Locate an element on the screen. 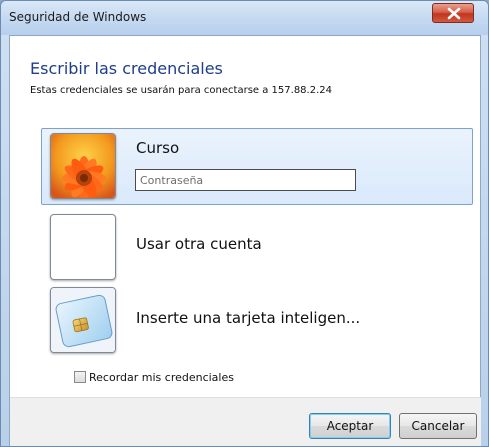 This screenshot has width=489, height=447. accept-button: Aceptar is located at coordinates (350, 426).